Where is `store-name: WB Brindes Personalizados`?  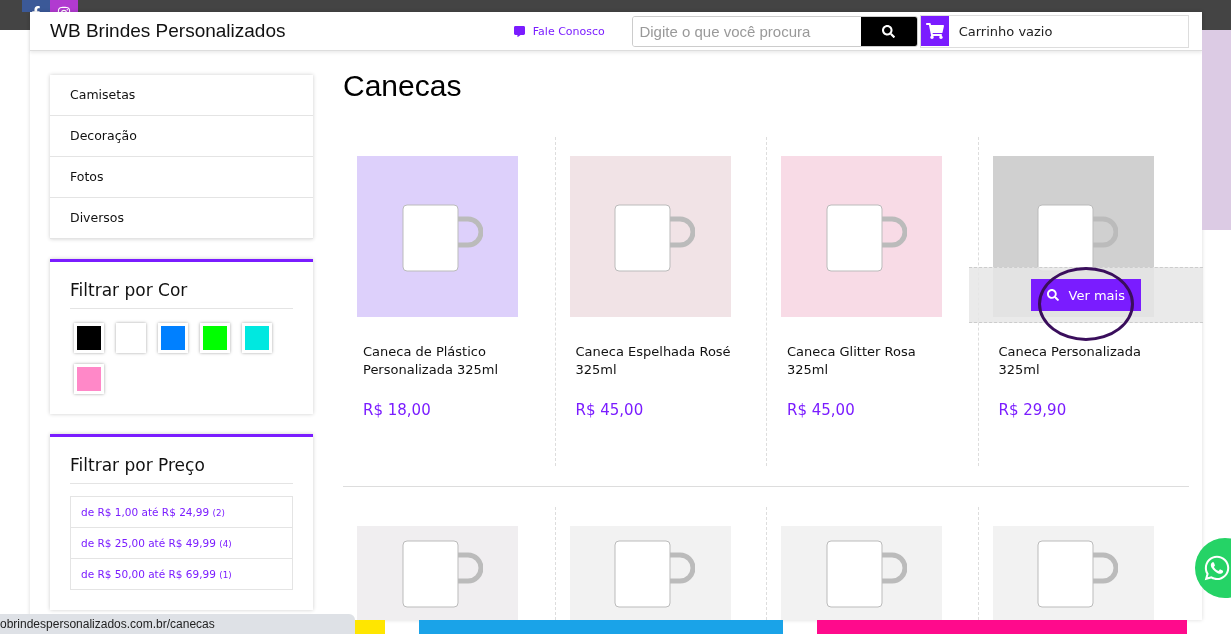
store-name: WB Brindes Personalizados is located at coordinates (282, 31).